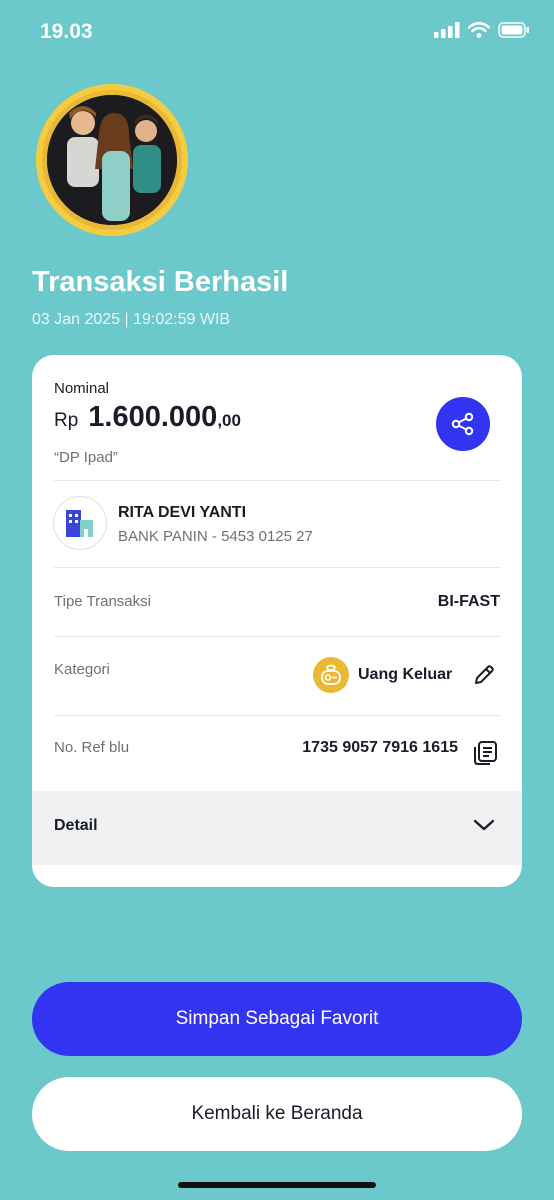  I want to click on status-time: 19.03, so click(66, 31).